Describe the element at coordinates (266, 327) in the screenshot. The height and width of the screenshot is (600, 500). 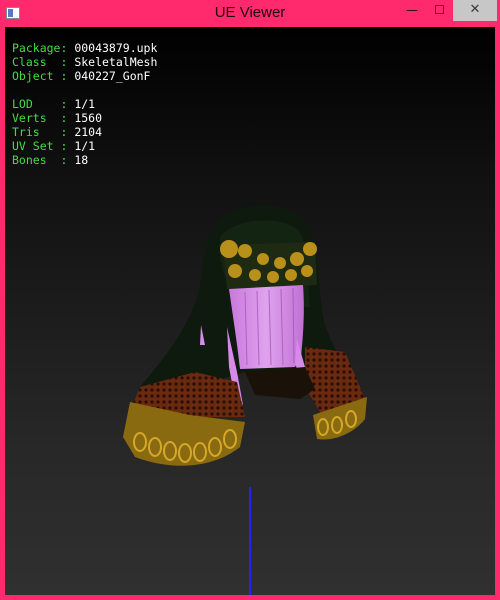
I see `hair-bangs` at that location.